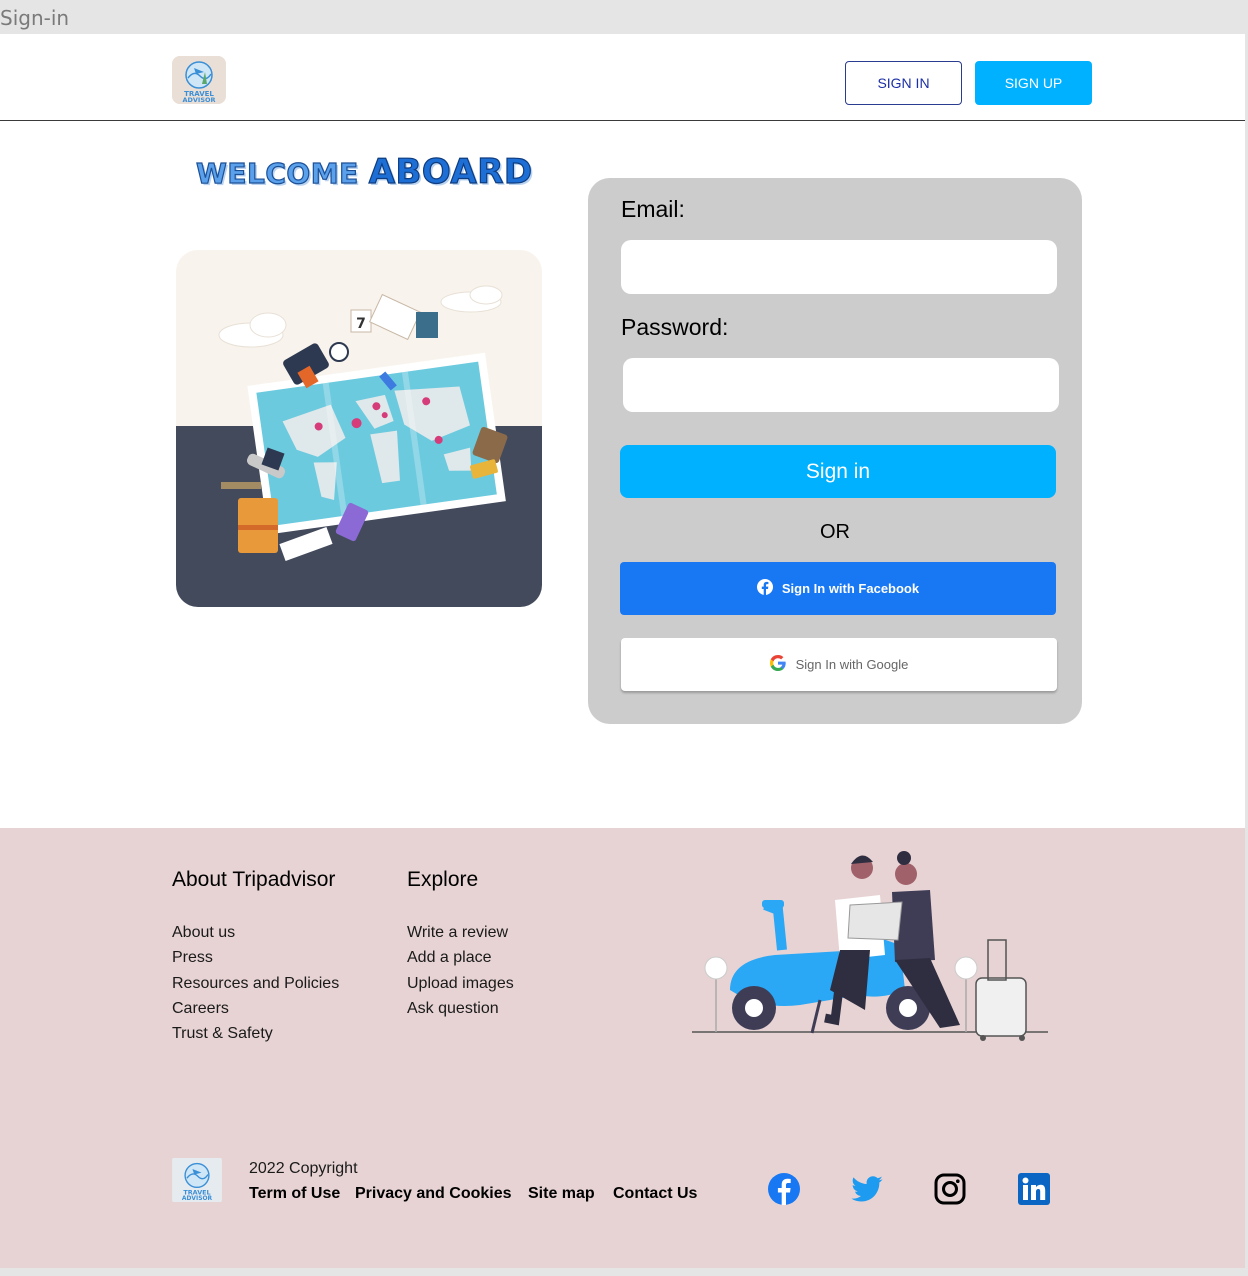  I want to click on footer-link-sitemap: Site map, so click(561, 1194).